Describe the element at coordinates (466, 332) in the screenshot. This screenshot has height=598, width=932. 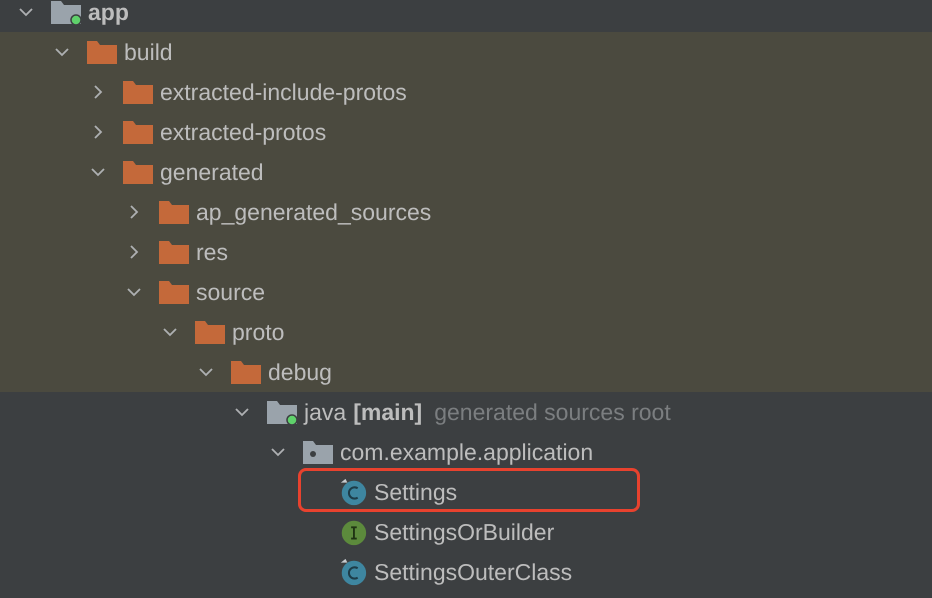
I see `tree-row: proto` at that location.